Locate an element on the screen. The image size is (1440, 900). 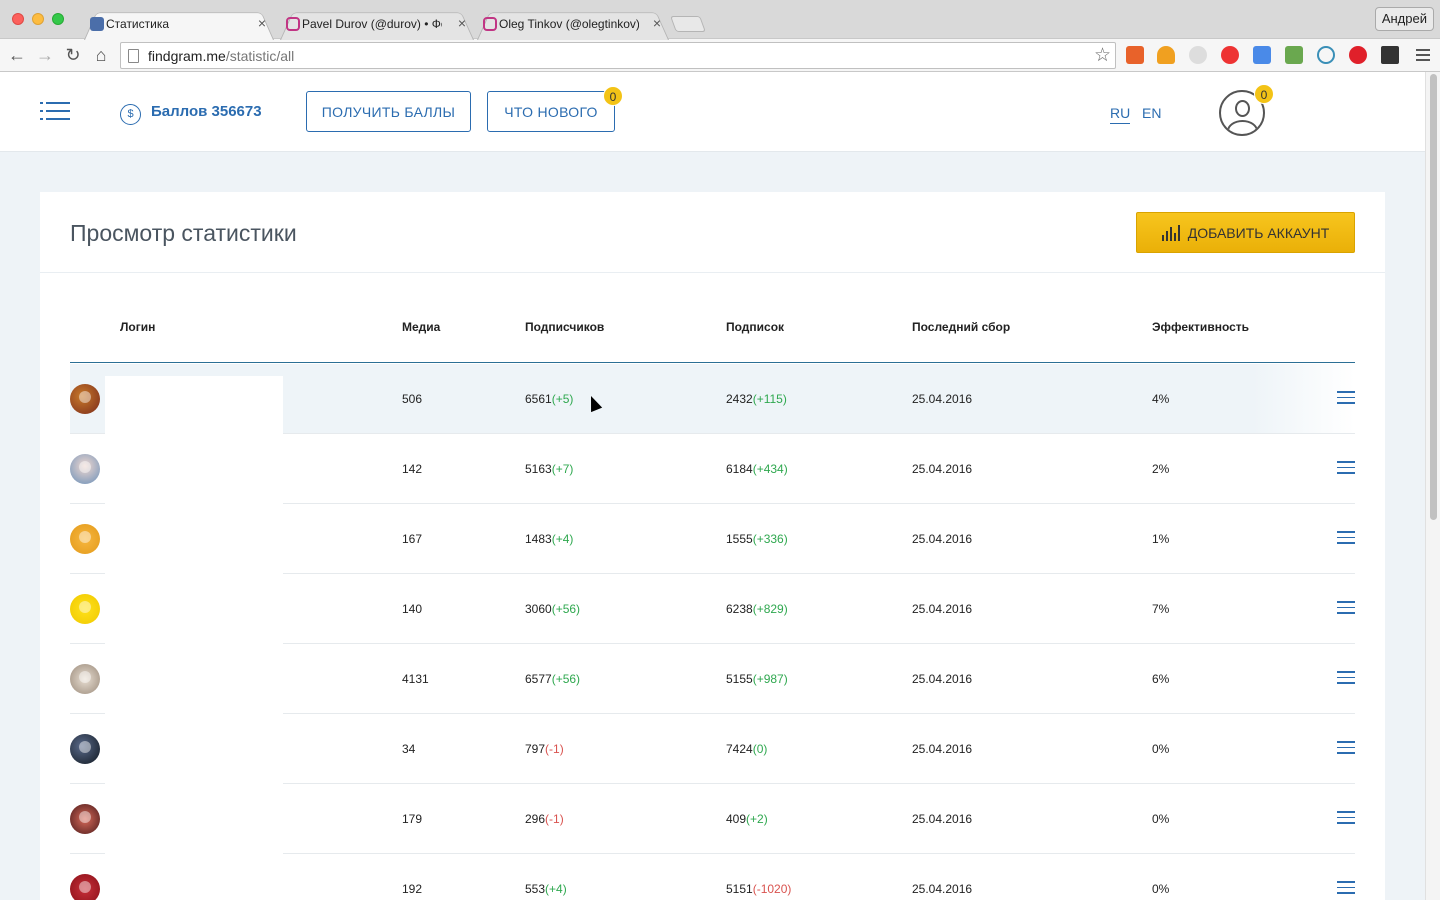
following-cell: 7424(0) is located at coordinates (746, 749).